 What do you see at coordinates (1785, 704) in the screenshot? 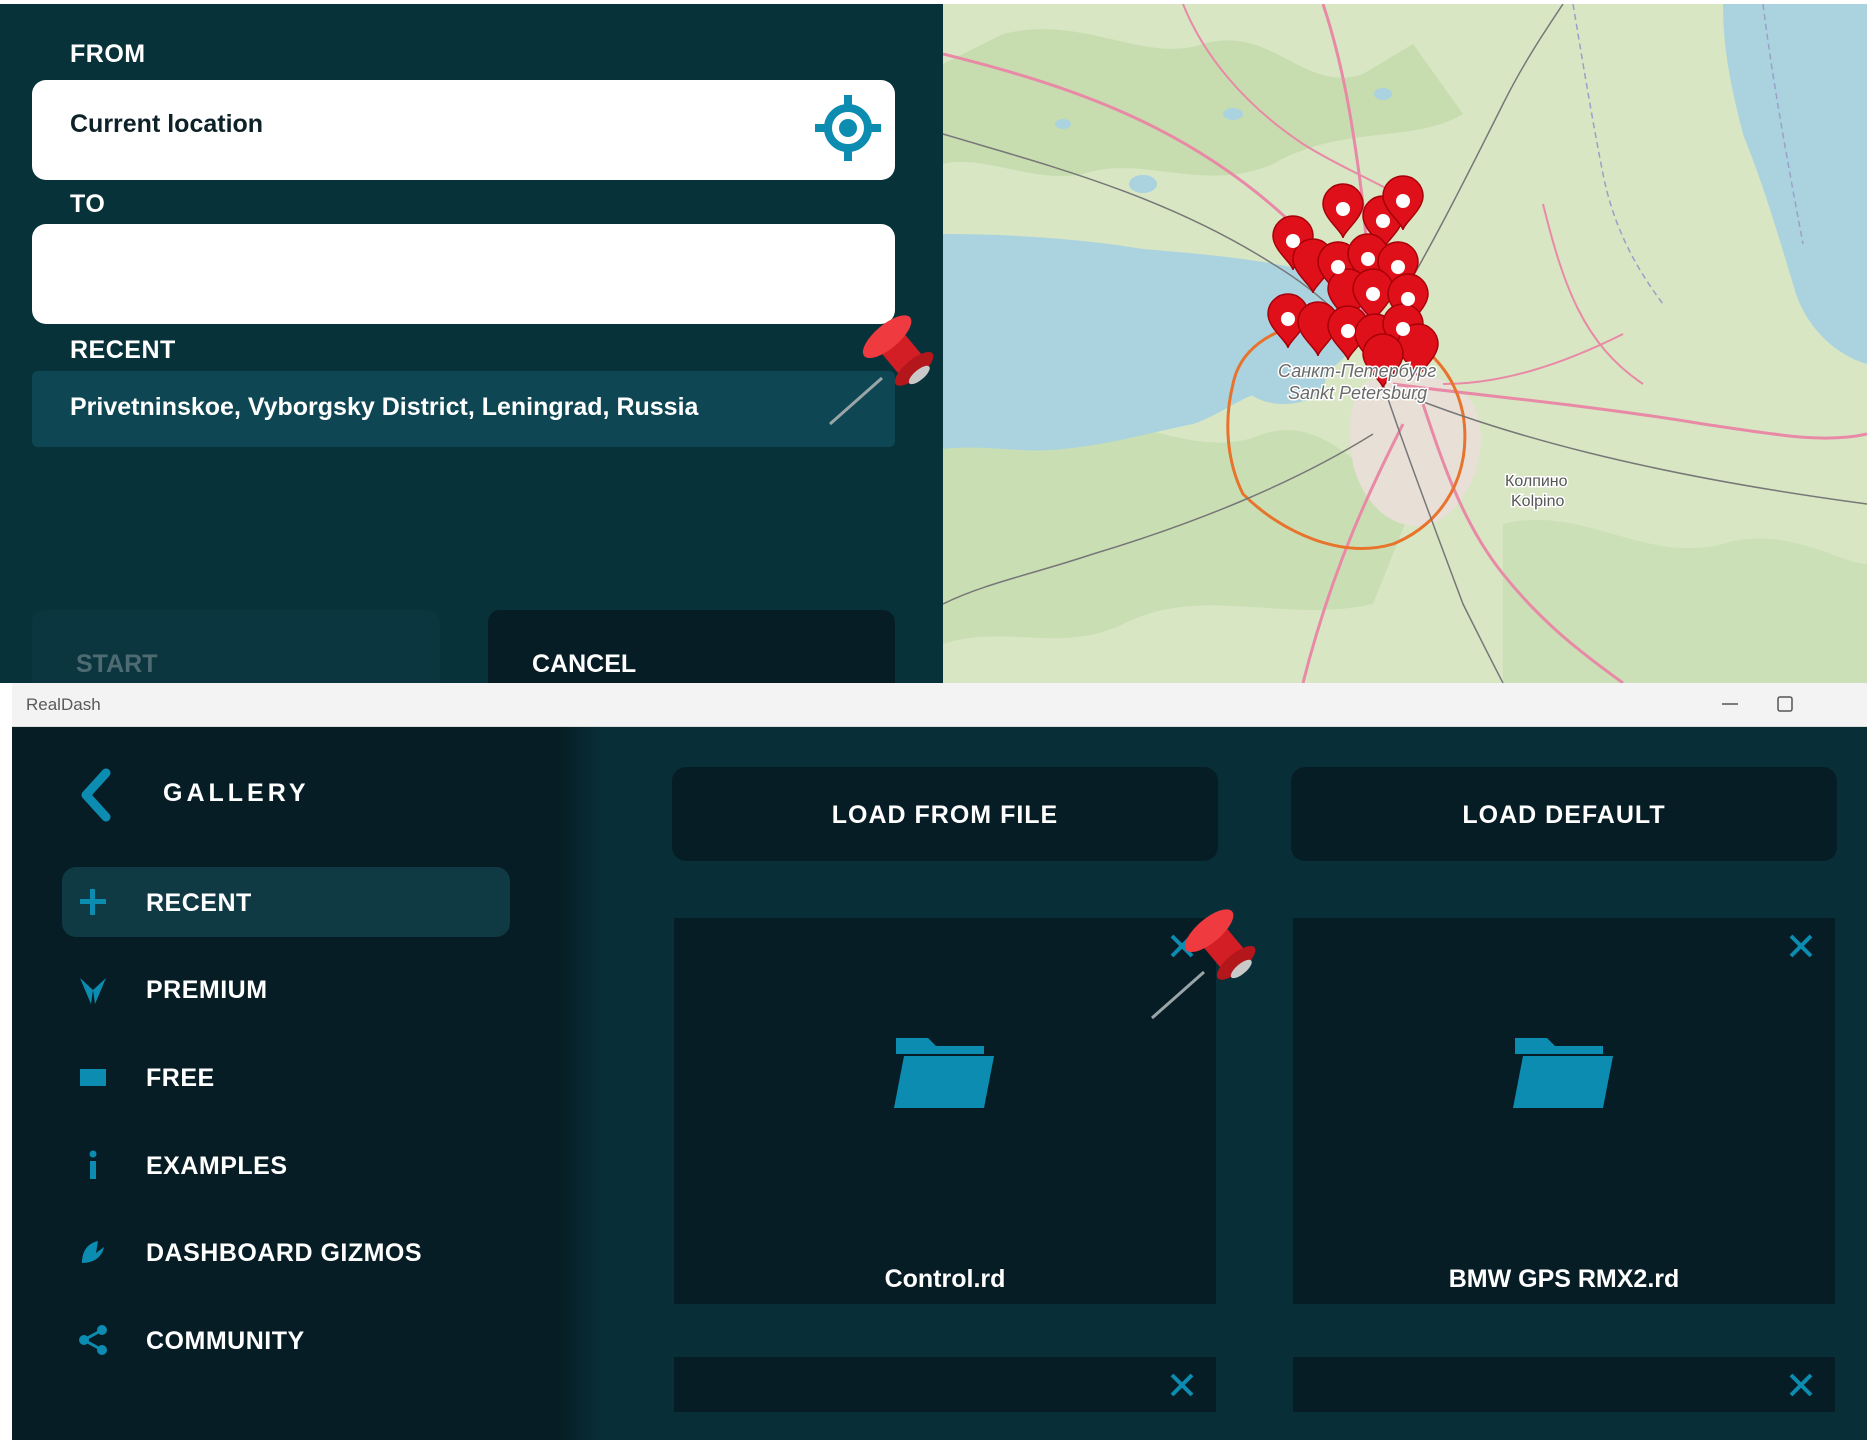
I see `maximize-icon` at bounding box center [1785, 704].